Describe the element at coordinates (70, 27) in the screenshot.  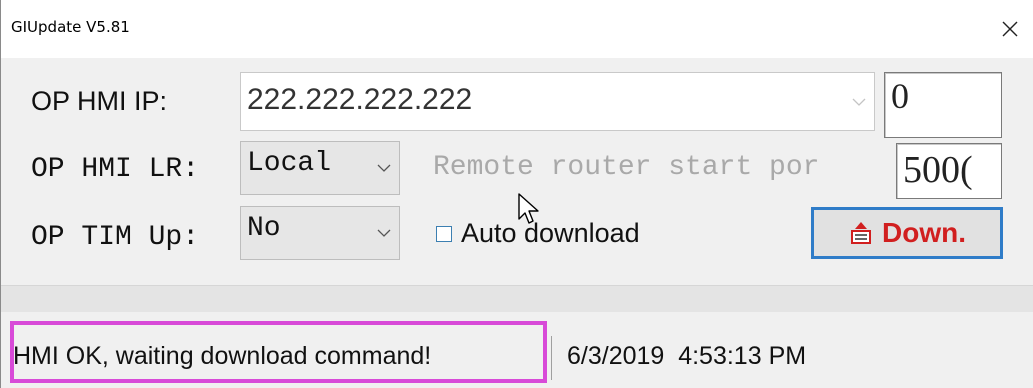
I see `window-title: GIUpdate V5.81` at that location.